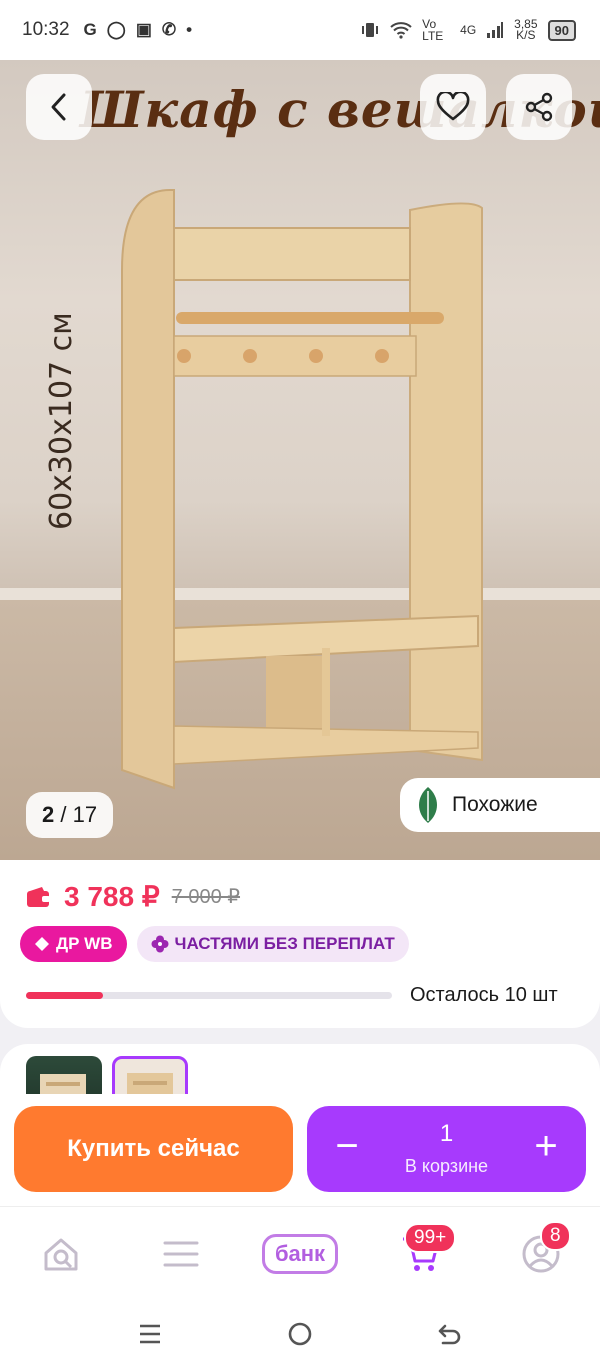  I want to click on status-right: Vo LTE 4G 3,85 K/S 90, so click(468, 30).